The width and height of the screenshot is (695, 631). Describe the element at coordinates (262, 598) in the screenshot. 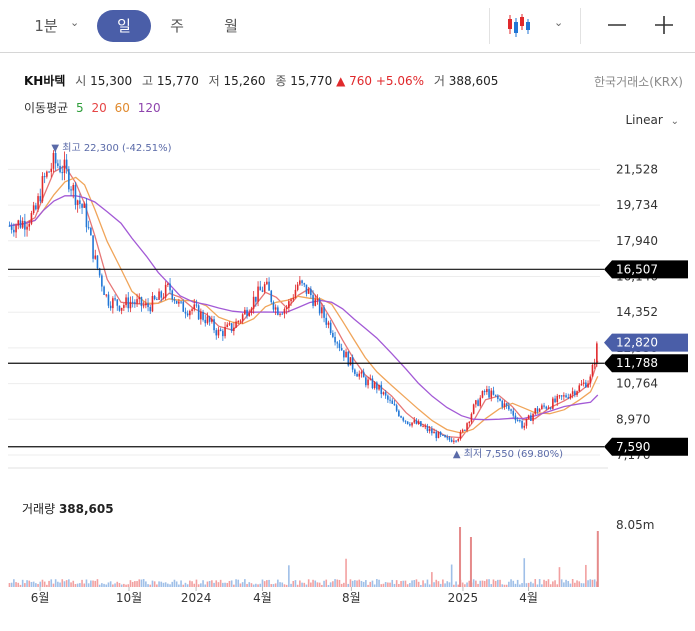

I see `x-tick-label: 4월` at that location.